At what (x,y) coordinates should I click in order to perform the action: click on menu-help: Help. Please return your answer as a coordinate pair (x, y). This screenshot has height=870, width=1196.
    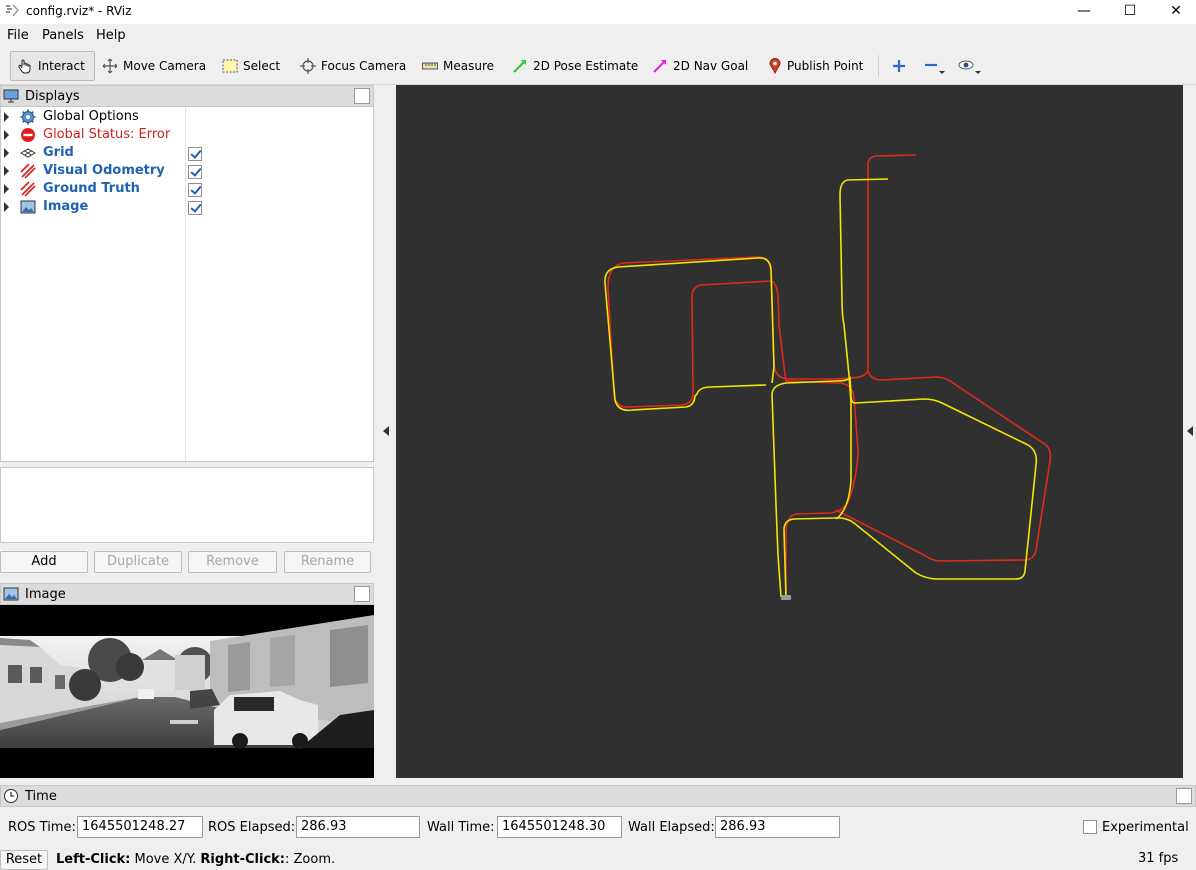
    Looking at the image, I should click on (111, 35).